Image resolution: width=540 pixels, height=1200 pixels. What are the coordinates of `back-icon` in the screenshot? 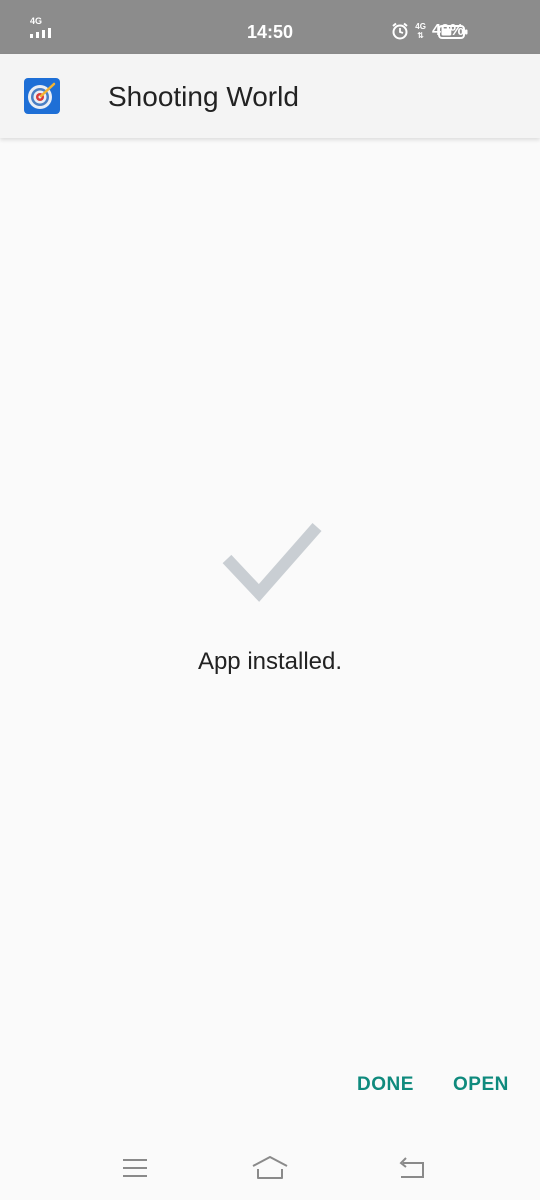 It's located at (412, 1168).